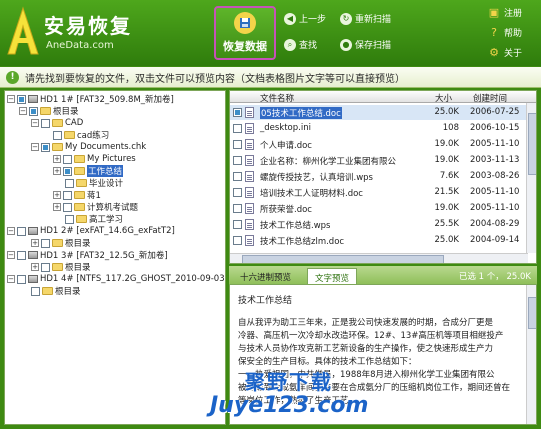 Image resolution: width=541 pixels, height=429 pixels. I want to click on tree-root-1: − 根目录, so click(49, 111).